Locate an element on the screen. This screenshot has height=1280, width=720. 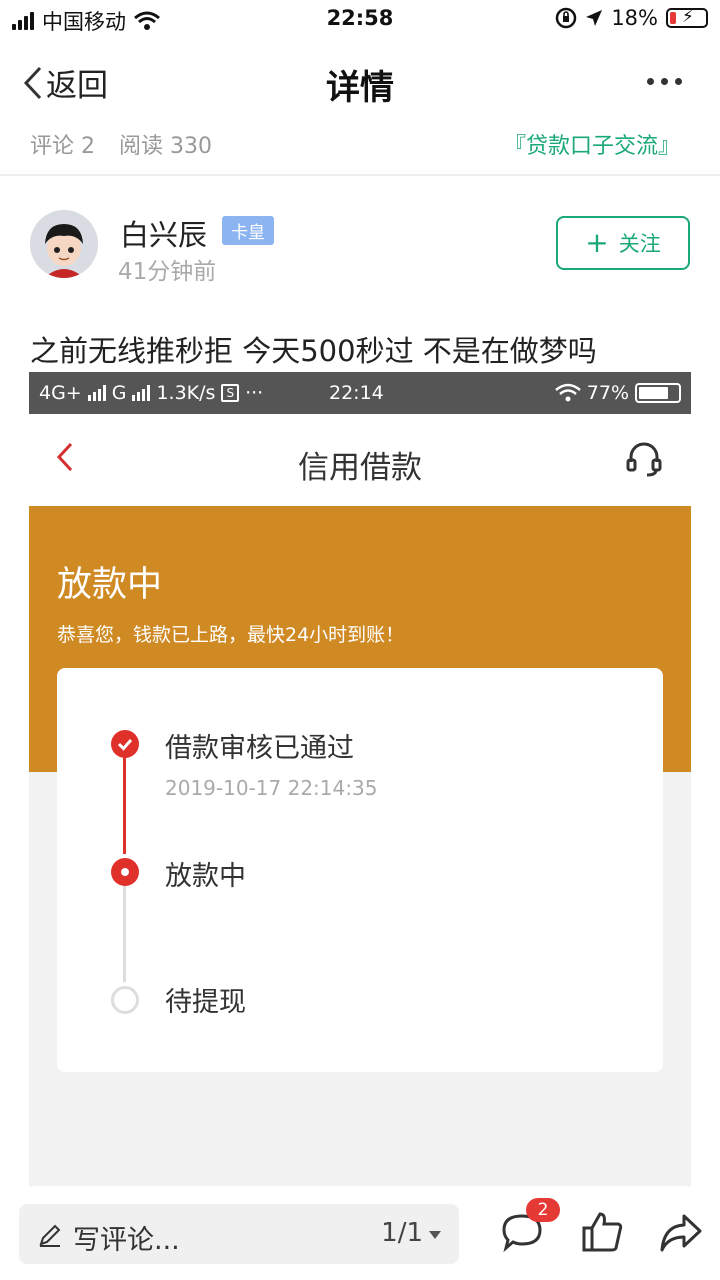
location-icon is located at coordinates (594, 18).